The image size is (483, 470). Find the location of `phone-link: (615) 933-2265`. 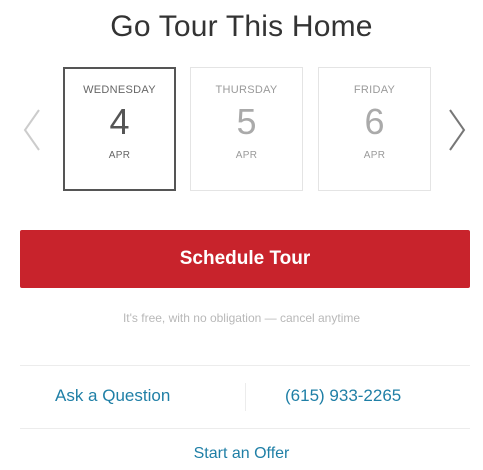

phone-link: (615) 933-2265 is located at coordinates (343, 396).